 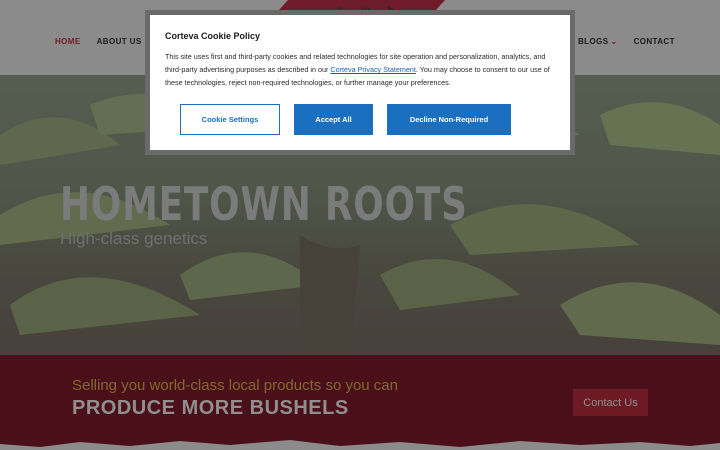 What do you see at coordinates (264, 204) in the screenshot?
I see `hero-title: HOMETOWN ROOTS` at bounding box center [264, 204].